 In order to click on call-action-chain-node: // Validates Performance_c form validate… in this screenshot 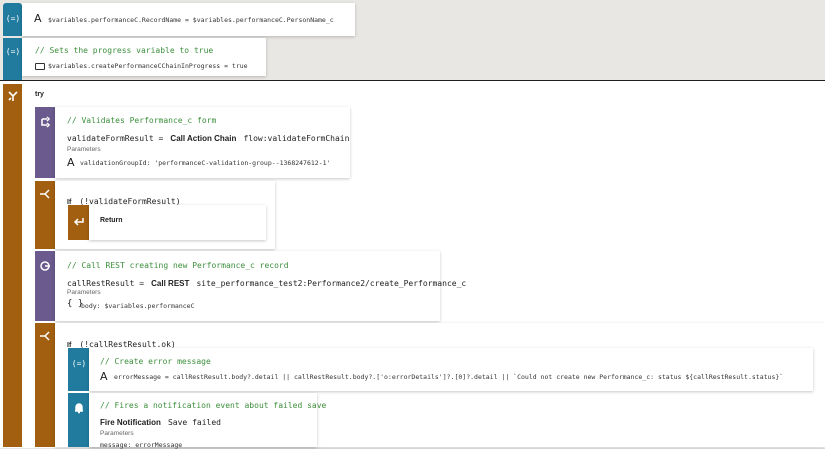, I will do `click(202, 142)`.